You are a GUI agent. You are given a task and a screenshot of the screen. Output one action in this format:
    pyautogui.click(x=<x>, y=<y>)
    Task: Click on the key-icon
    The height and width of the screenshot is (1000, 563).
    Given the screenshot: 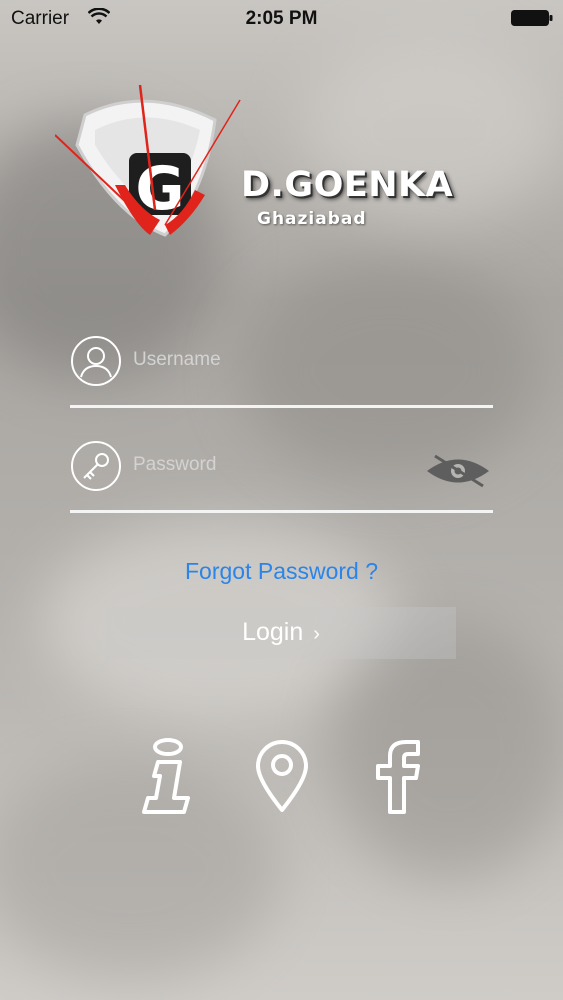 What is the action you would take?
    pyautogui.click(x=96, y=466)
    